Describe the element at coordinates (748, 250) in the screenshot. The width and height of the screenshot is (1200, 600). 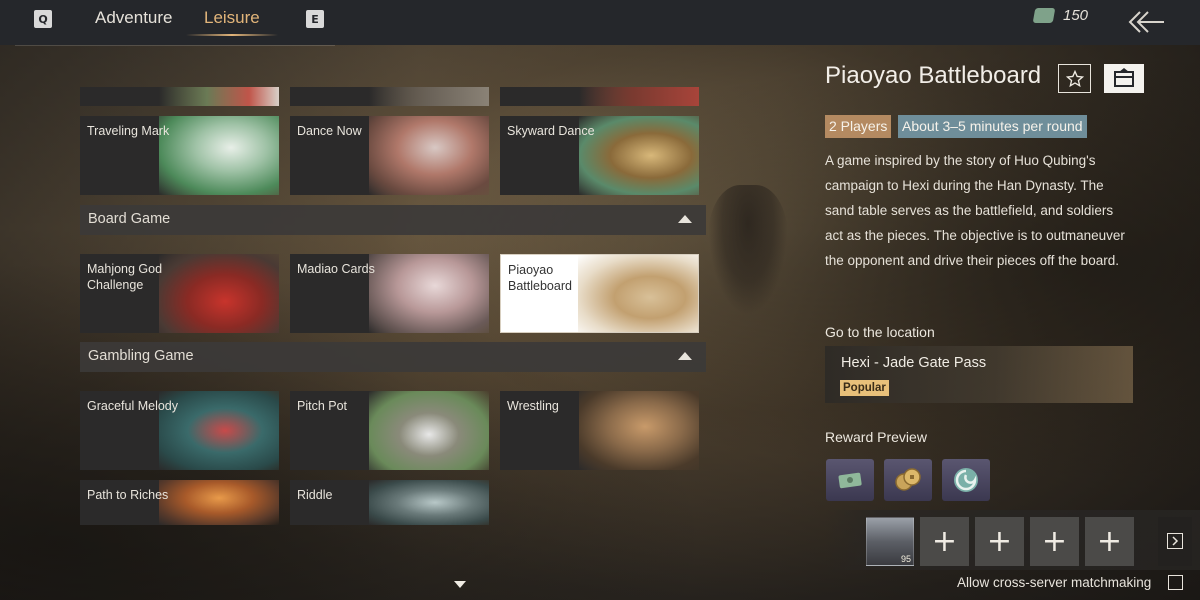
I see `background-figure` at that location.